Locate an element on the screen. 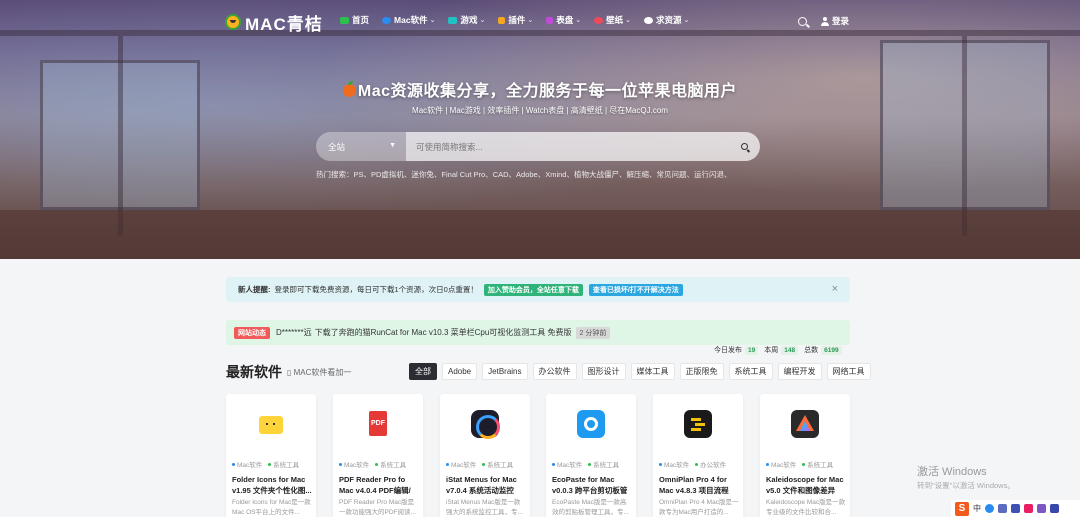  menu-item-mac-software: Mac软件 ⌄ is located at coordinates (408, 20).